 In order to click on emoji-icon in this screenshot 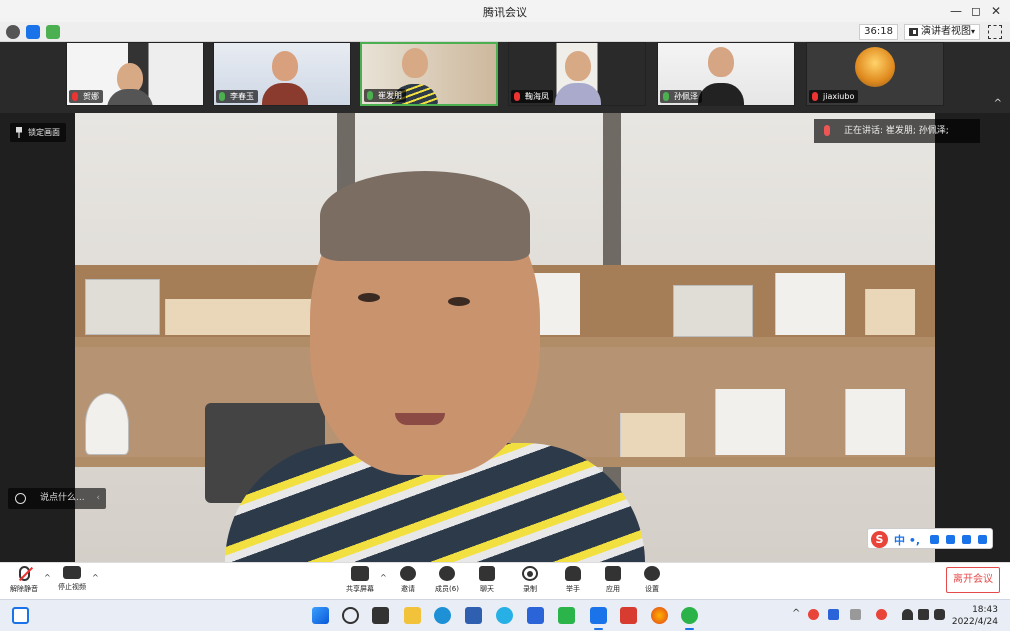, I will do `click(20, 498)`.